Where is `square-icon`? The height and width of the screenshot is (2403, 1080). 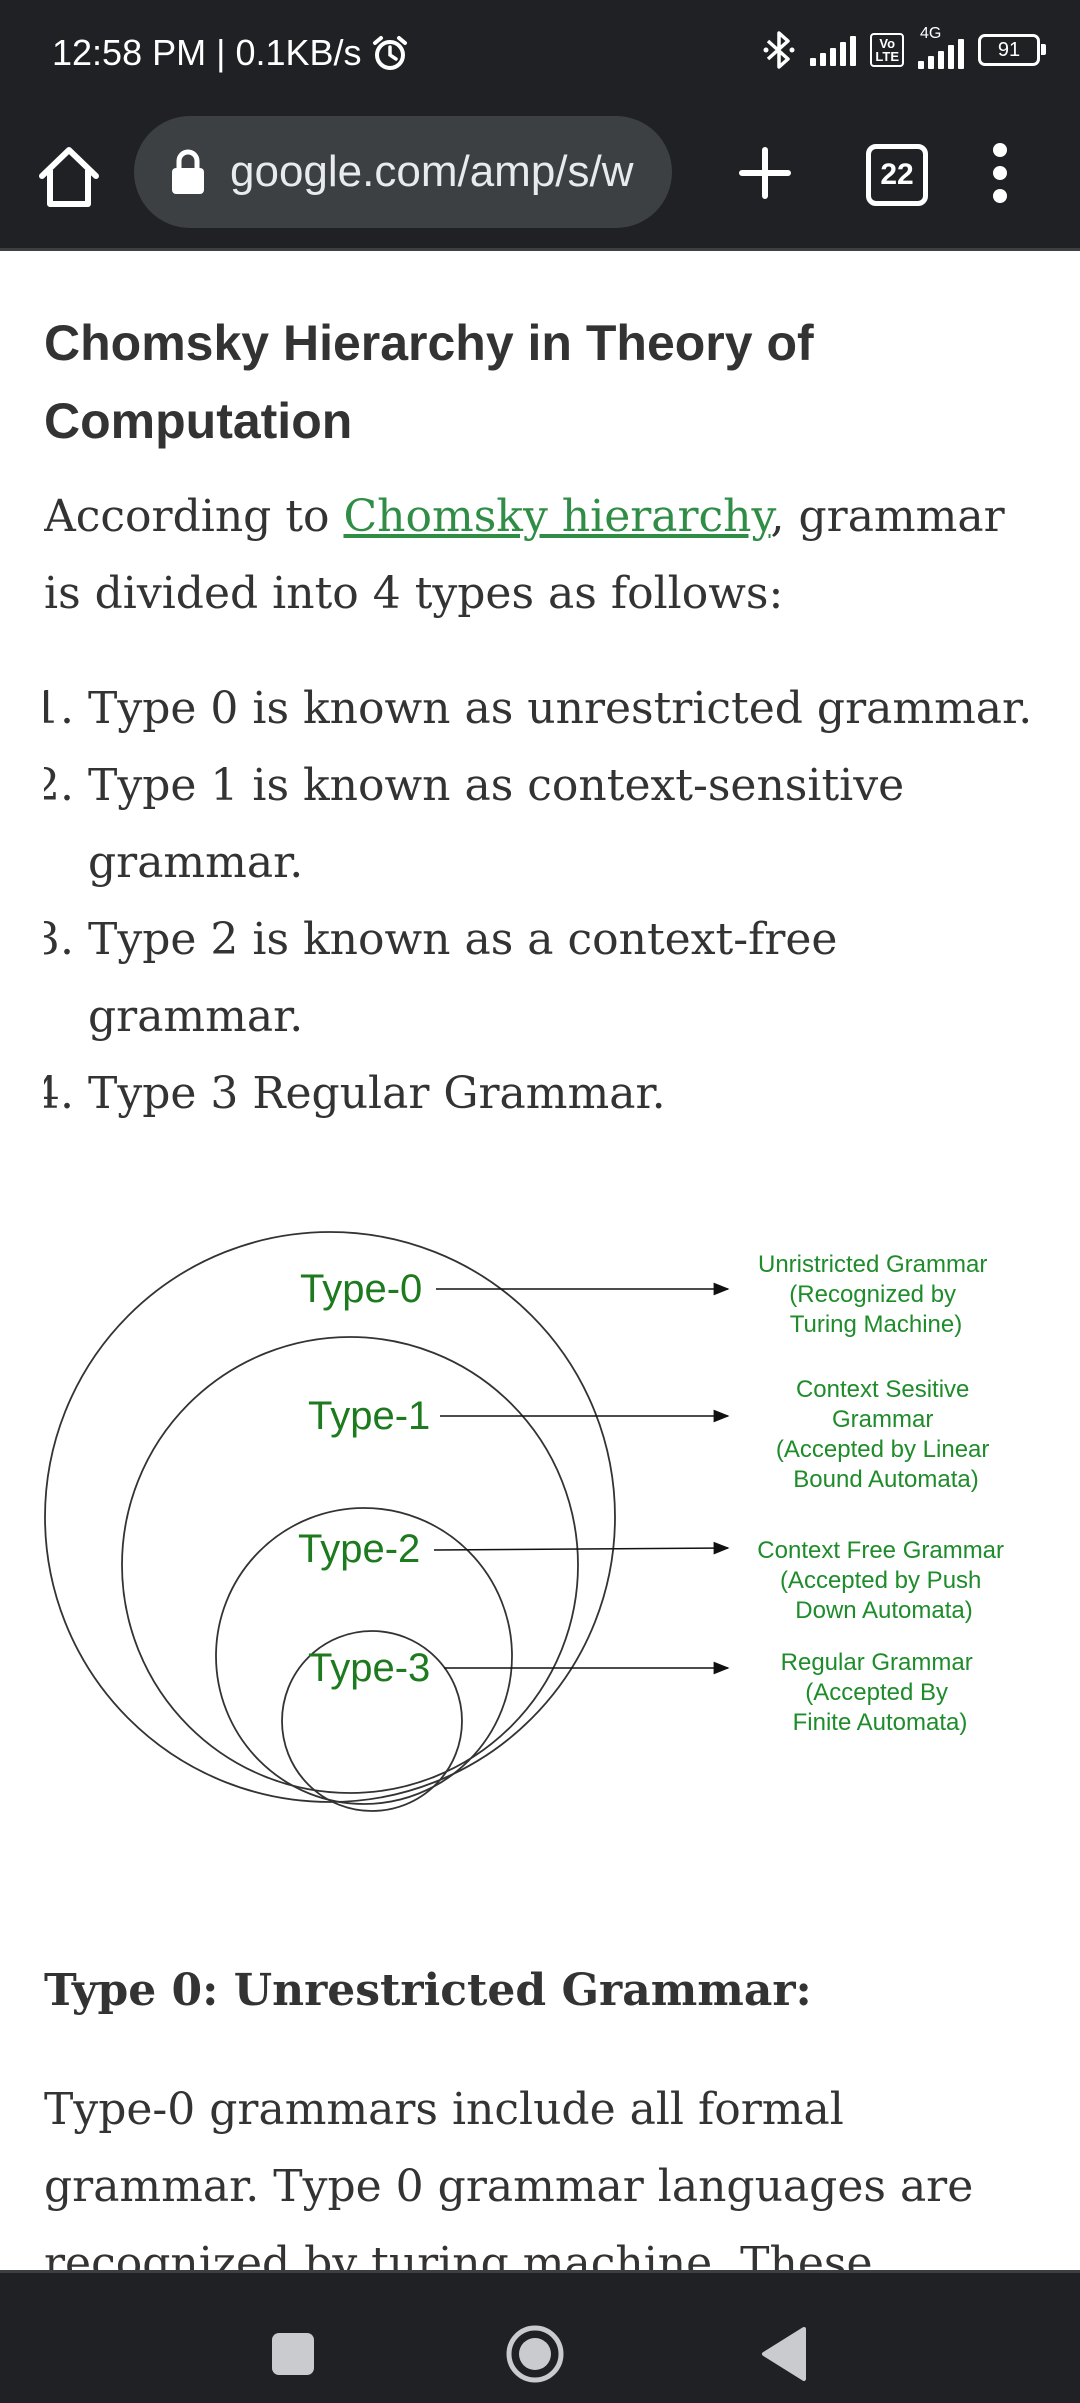
square-icon is located at coordinates (293, 2354).